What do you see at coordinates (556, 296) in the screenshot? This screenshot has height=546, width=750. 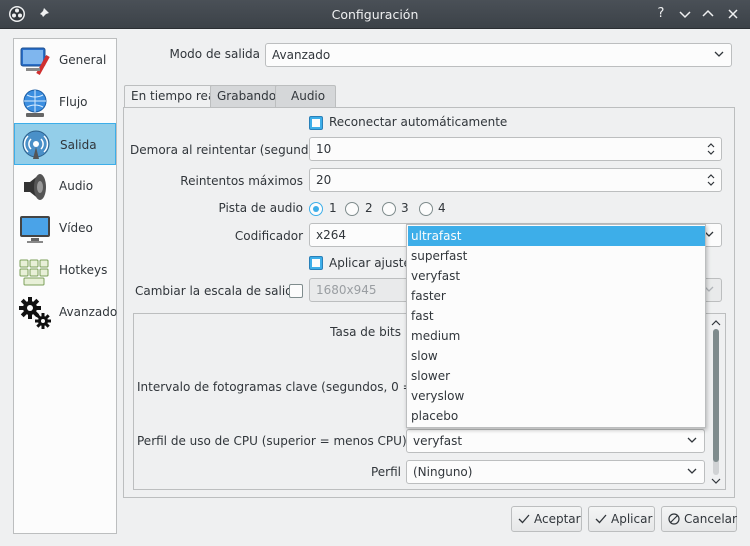 I see `dropdown-item-faster: faster` at bounding box center [556, 296].